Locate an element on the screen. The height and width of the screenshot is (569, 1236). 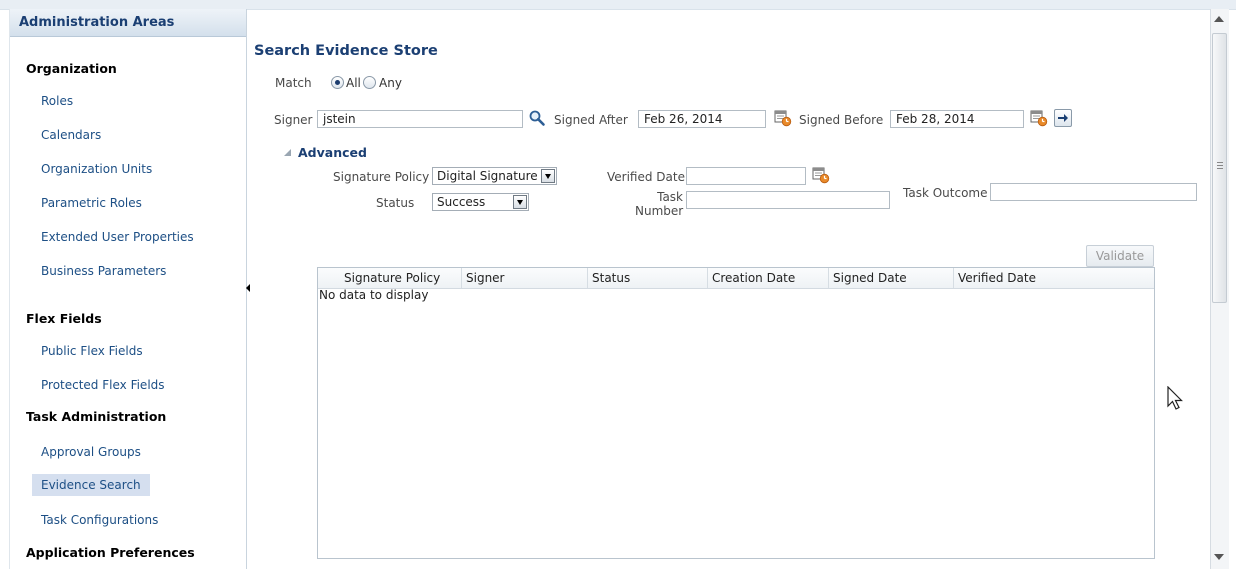
task-outcome-input is located at coordinates (1093, 192).